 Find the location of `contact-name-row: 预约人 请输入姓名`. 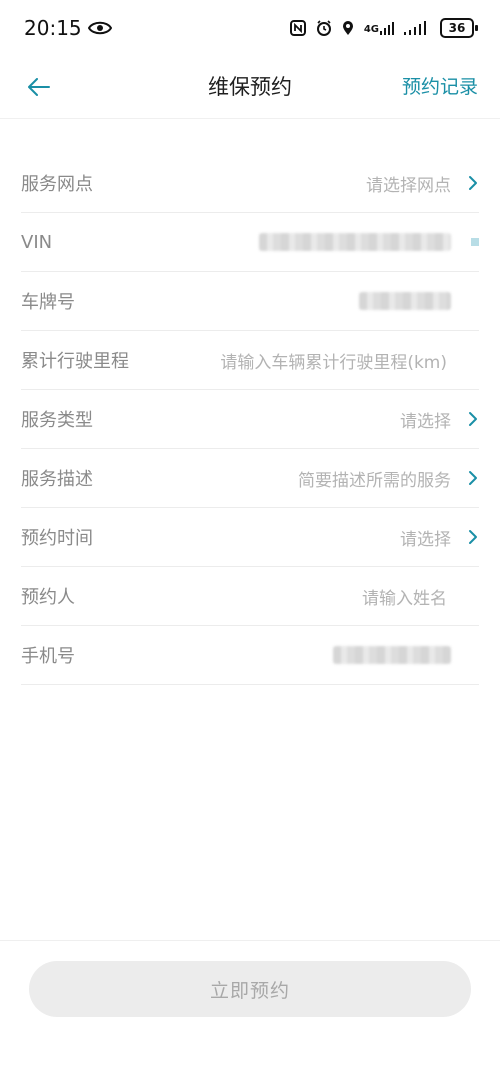

contact-name-row: 预约人 请输入姓名 is located at coordinates (250, 596).